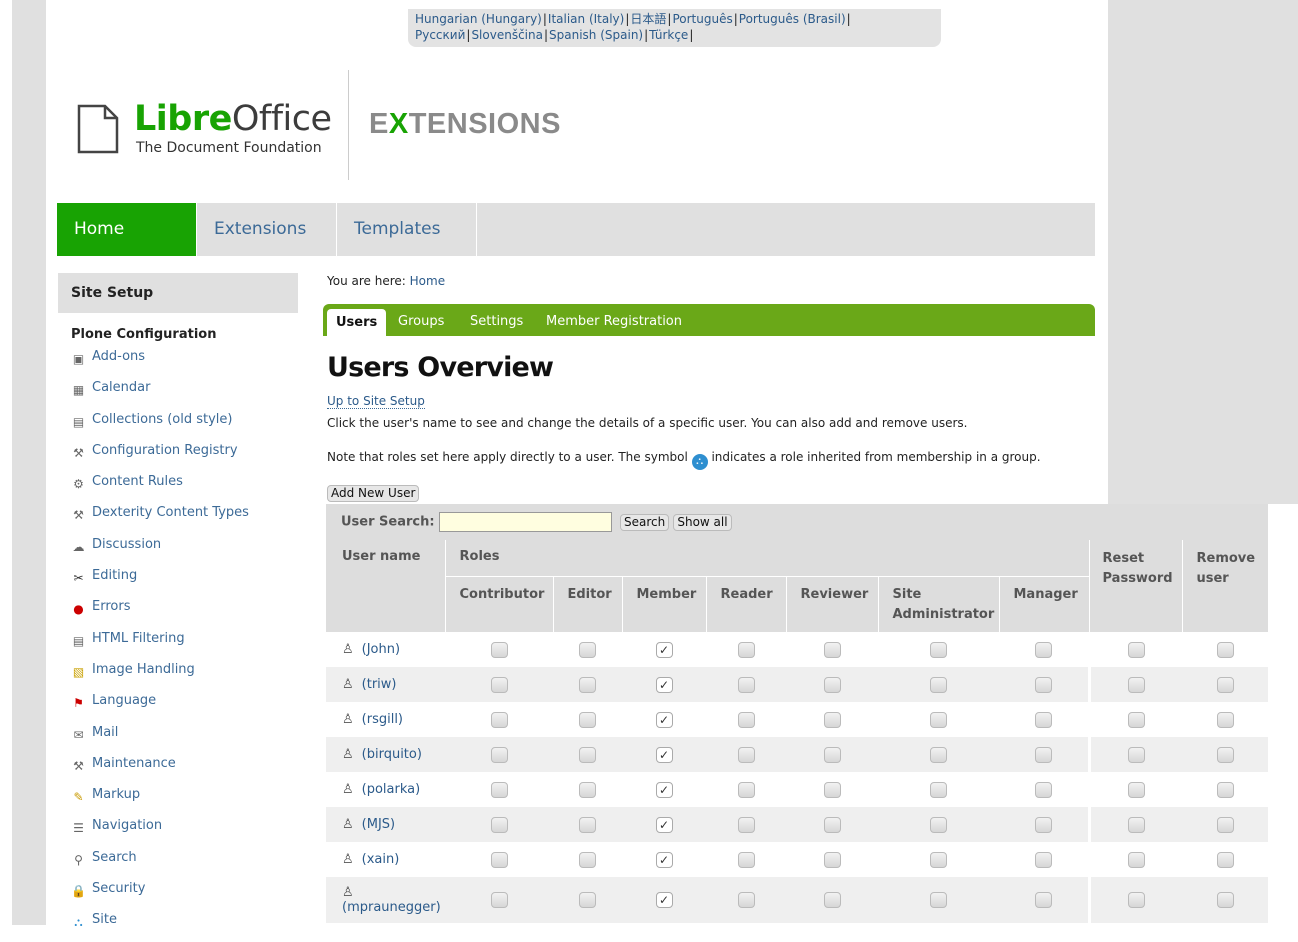 The height and width of the screenshot is (942, 1298). Describe the element at coordinates (160, 738) in the screenshot. I see `sidebar-item-mail: ✉ Mail` at that location.